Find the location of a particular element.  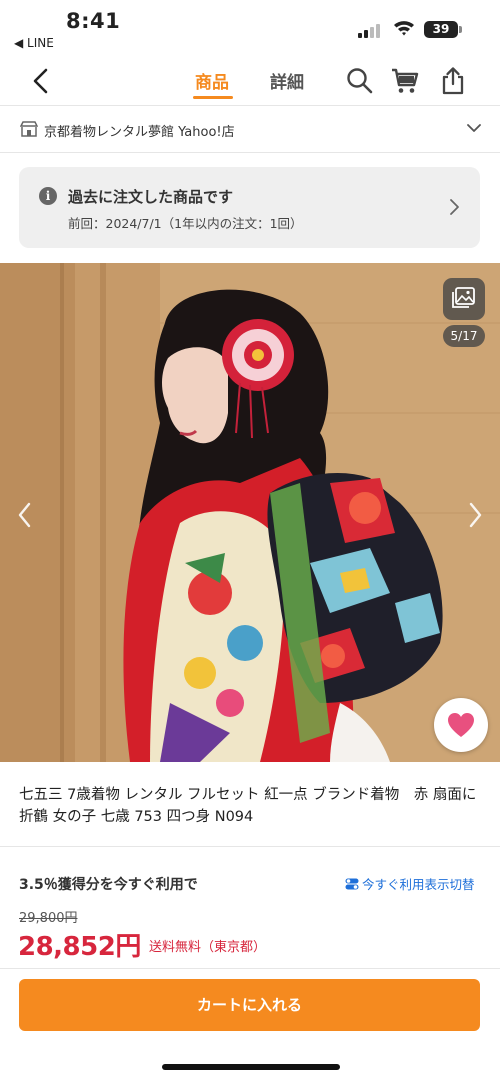

status-time: 8:41 is located at coordinates (93, 21).